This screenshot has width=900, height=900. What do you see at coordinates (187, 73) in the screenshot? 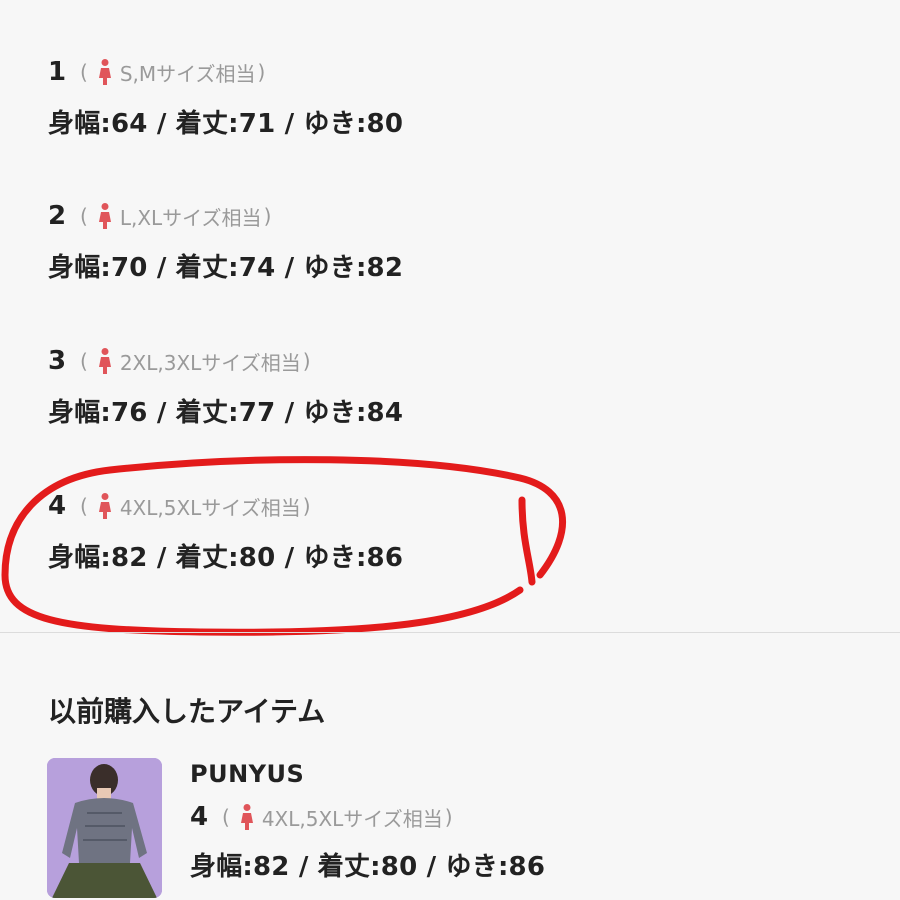
I see `size-label: S,Mサイズ相当` at bounding box center [187, 73].